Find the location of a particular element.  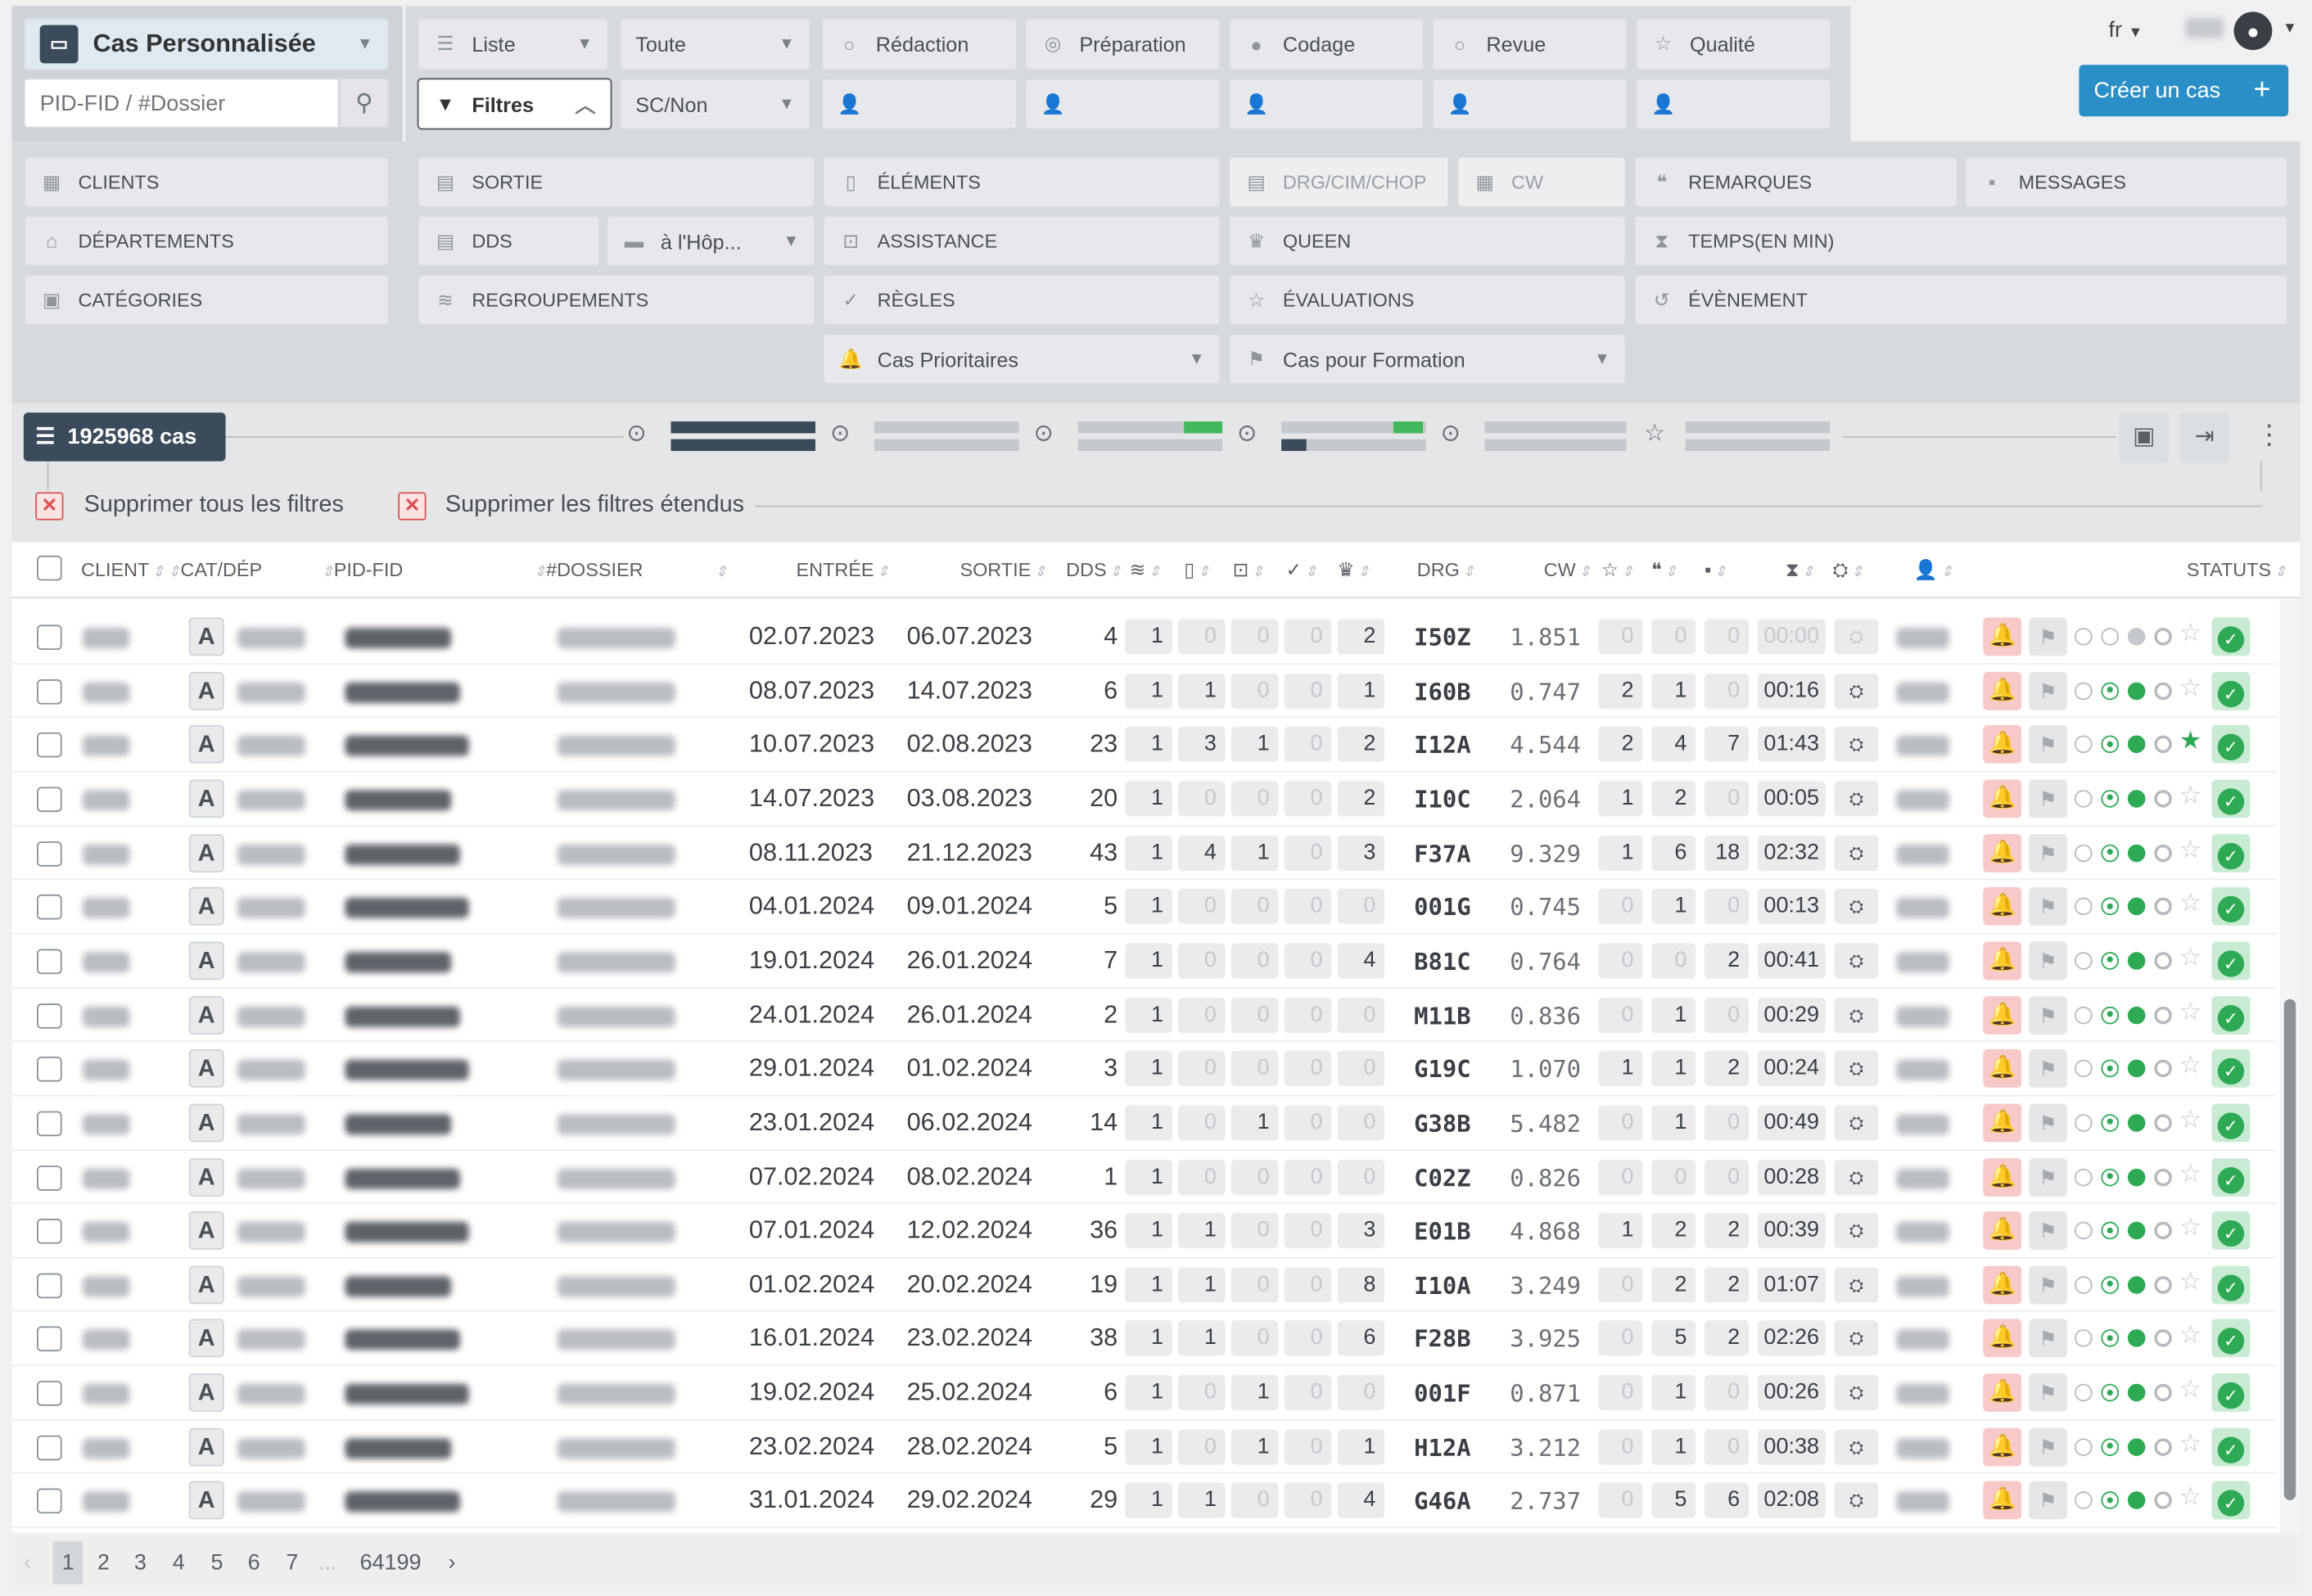

drg-code: G46A is located at coordinates (1442, 1501).